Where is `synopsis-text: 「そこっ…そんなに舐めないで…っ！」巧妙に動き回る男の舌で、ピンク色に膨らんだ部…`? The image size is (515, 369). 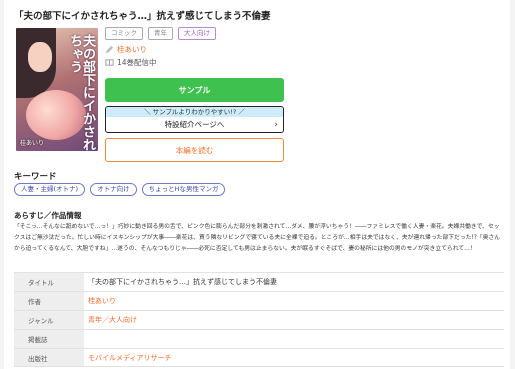 synopsis-text: 「そこっ…そんなに舐めないで…っ！」巧妙に動き回る男の舌で、ピンク色に膨らんだ部… is located at coordinates (257, 238).